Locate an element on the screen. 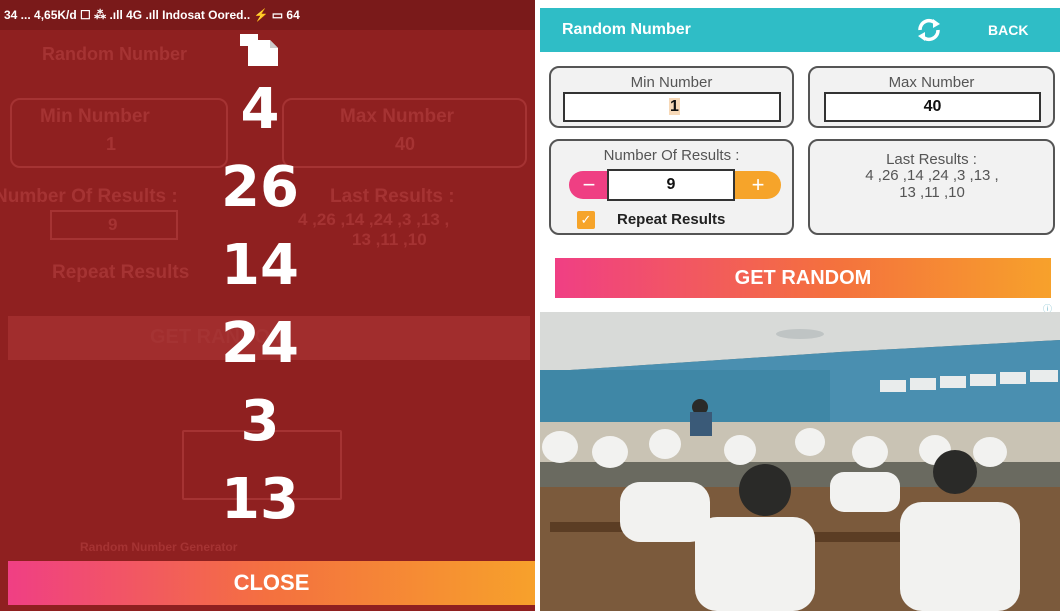 This screenshot has width=1060, height=611. result-number: 4 is located at coordinates (260, 109).